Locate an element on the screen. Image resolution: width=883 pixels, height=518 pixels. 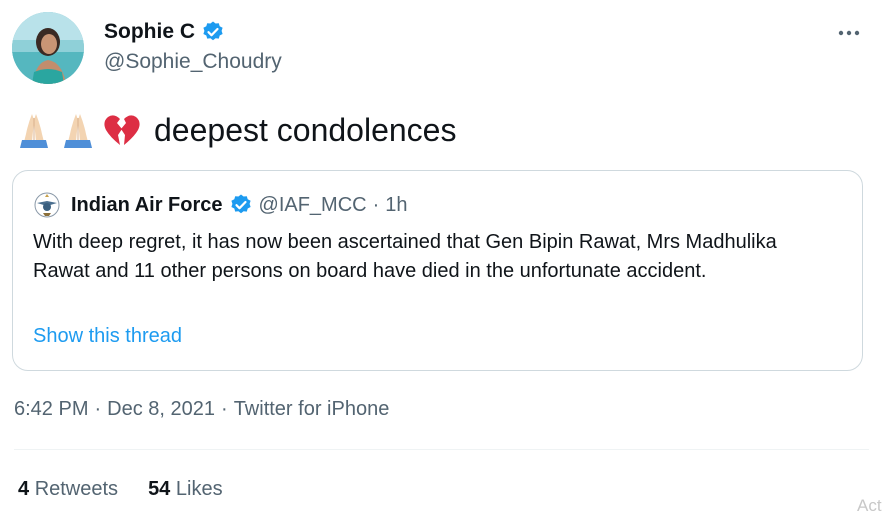
tweet-time: 6:42 PM is located at coordinates (51, 409).